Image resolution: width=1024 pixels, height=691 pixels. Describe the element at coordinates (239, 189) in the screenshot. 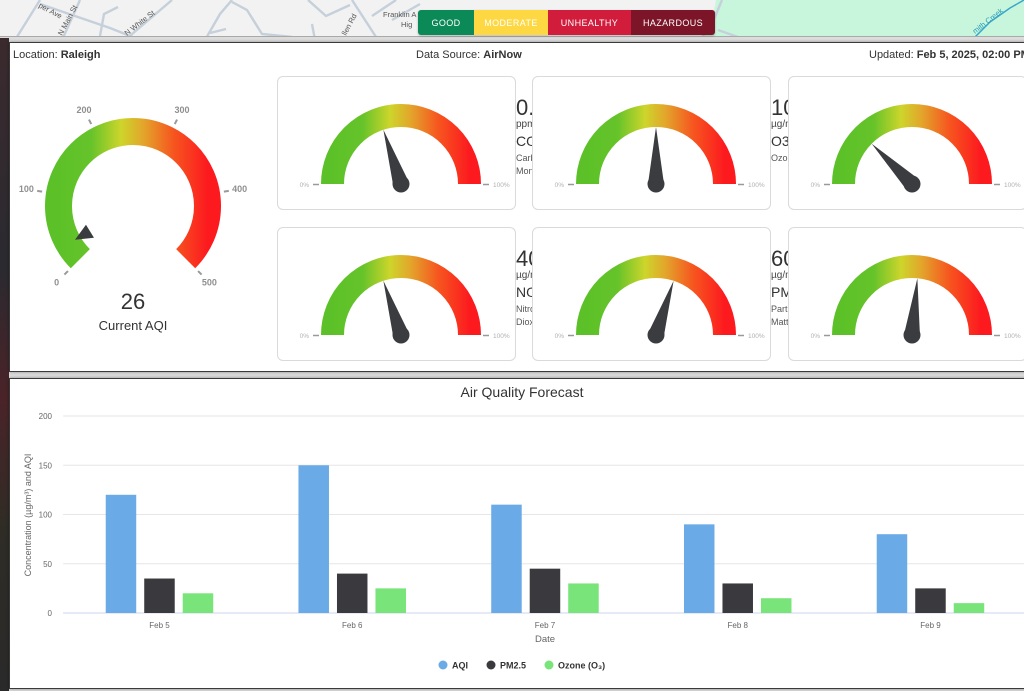

I see `aqi-gauge-tick-label: 400` at that location.